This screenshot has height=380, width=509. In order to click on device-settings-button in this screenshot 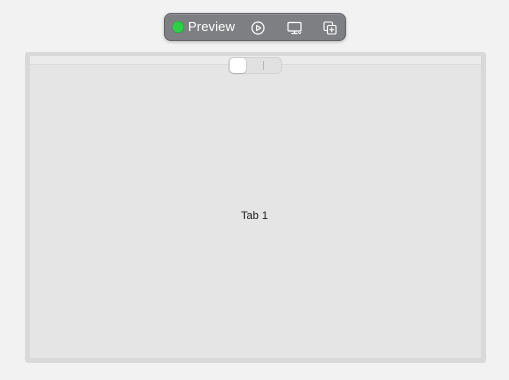, I will do `click(294, 28)`.